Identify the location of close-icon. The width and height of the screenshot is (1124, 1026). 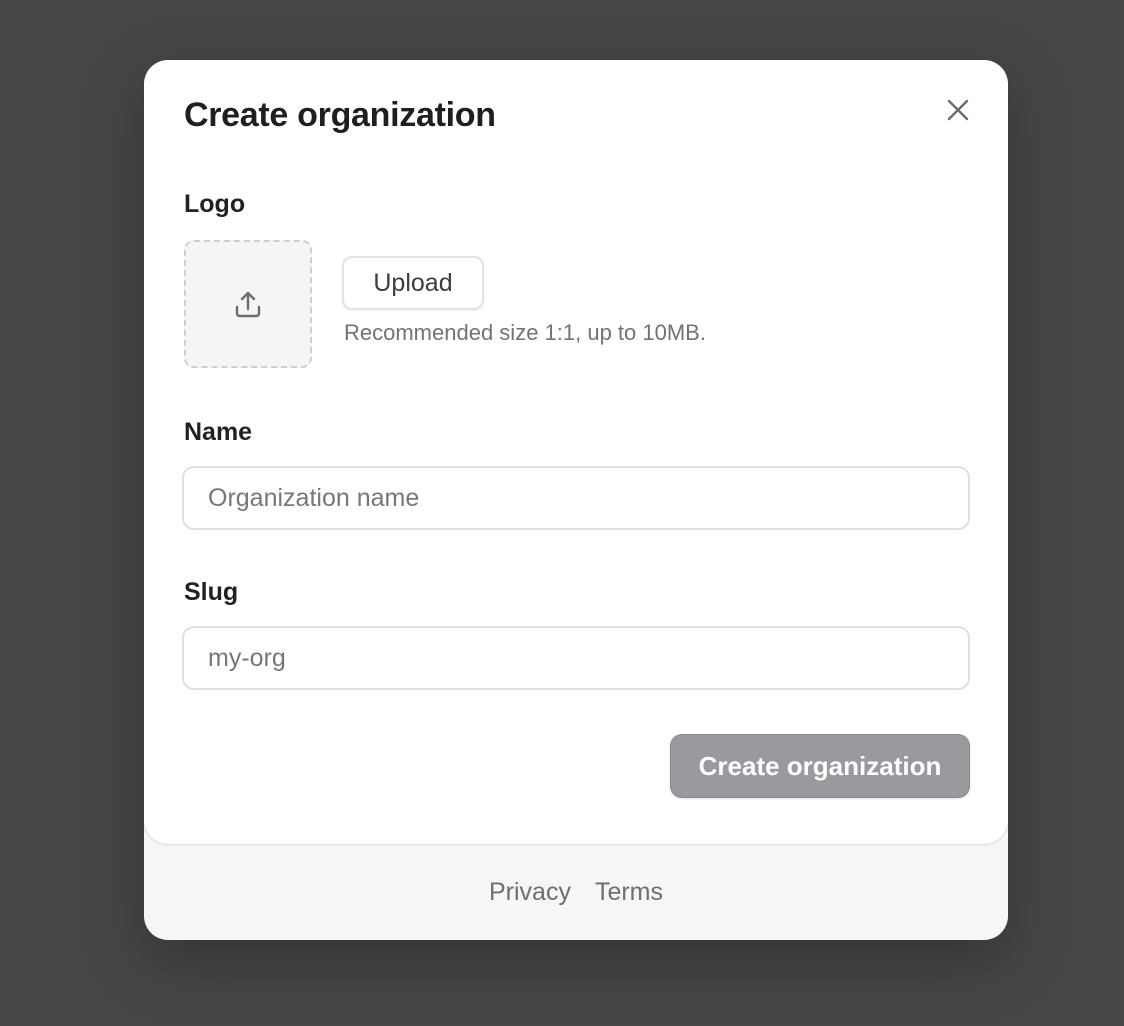
(958, 110).